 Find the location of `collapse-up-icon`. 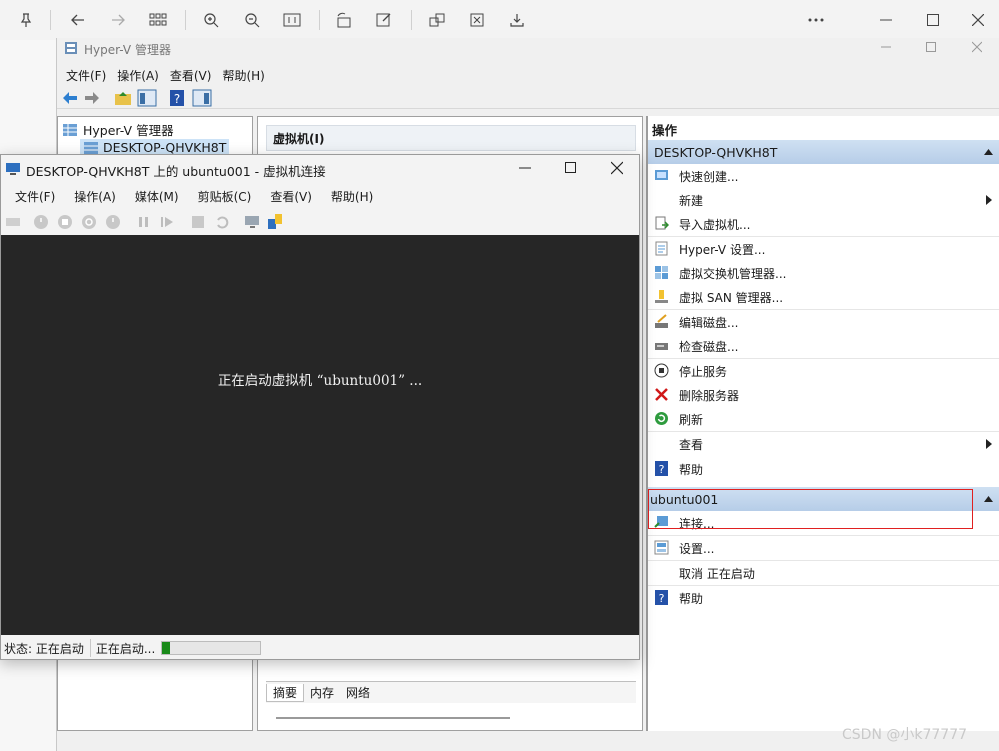

collapse-up-icon is located at coordinates (988, 152).